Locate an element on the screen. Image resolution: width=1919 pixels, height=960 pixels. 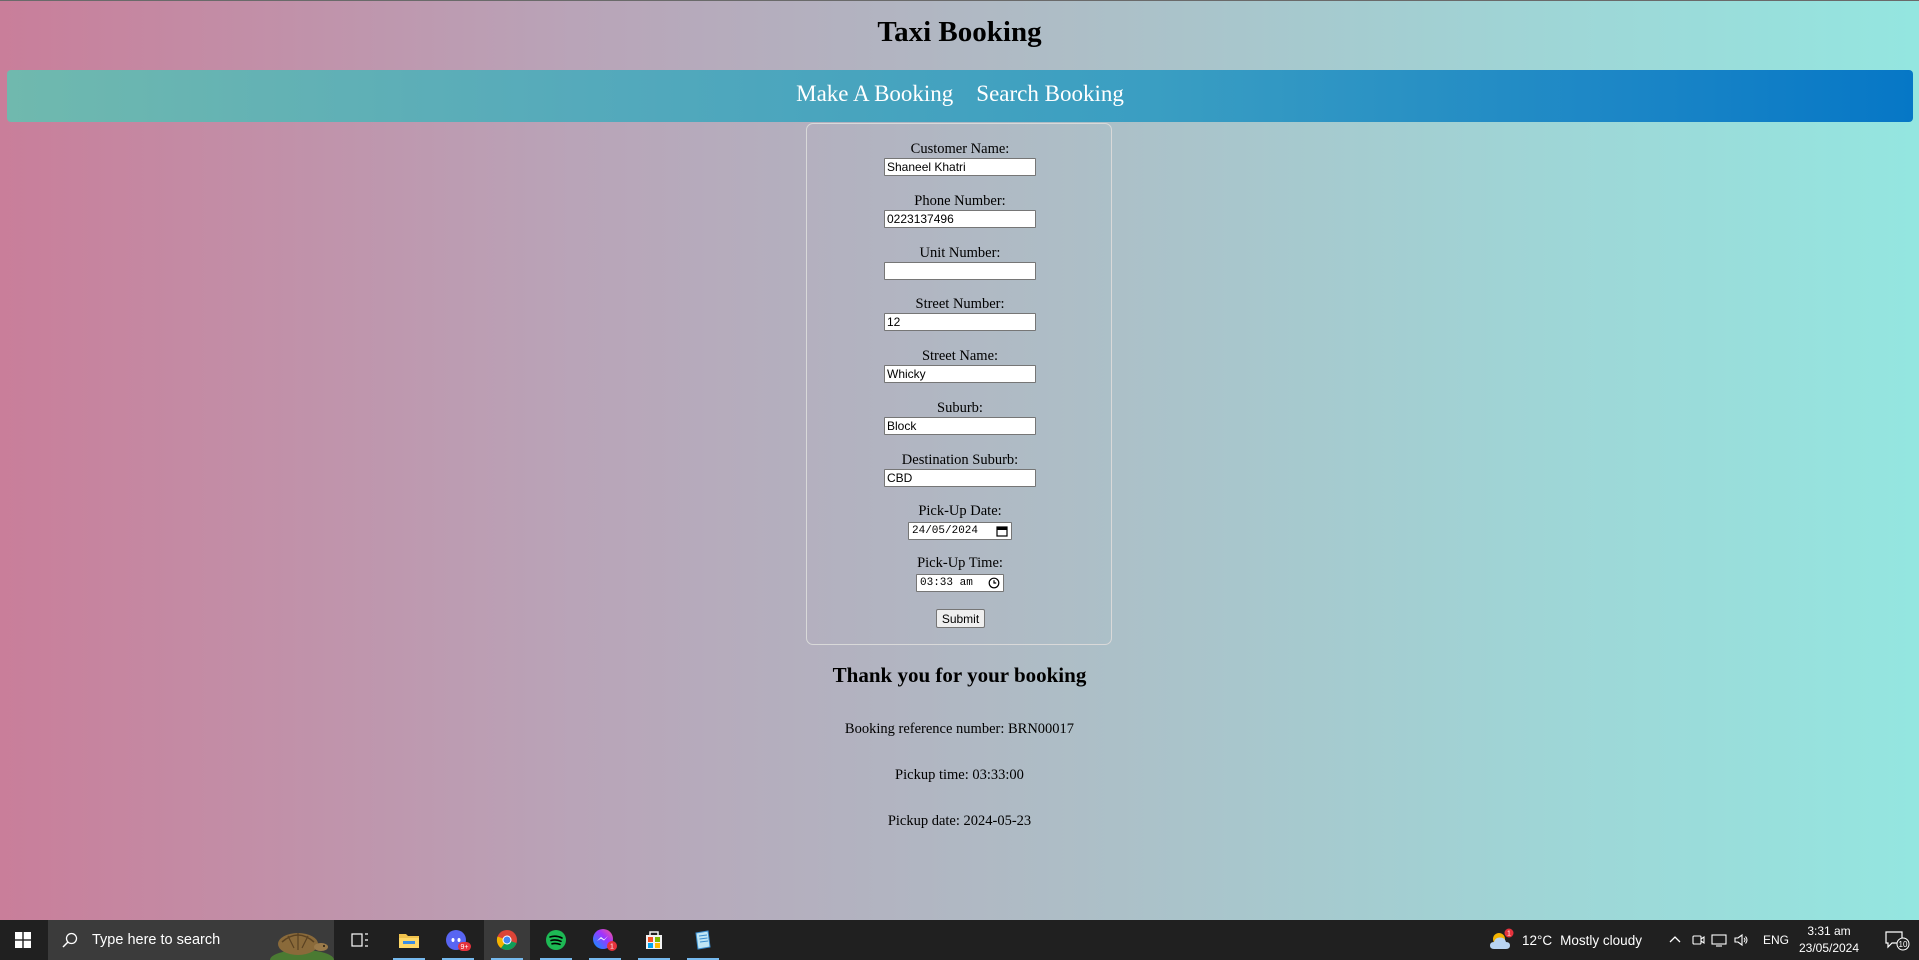
system-tray: ENG is located at coordinates (1728, 940).